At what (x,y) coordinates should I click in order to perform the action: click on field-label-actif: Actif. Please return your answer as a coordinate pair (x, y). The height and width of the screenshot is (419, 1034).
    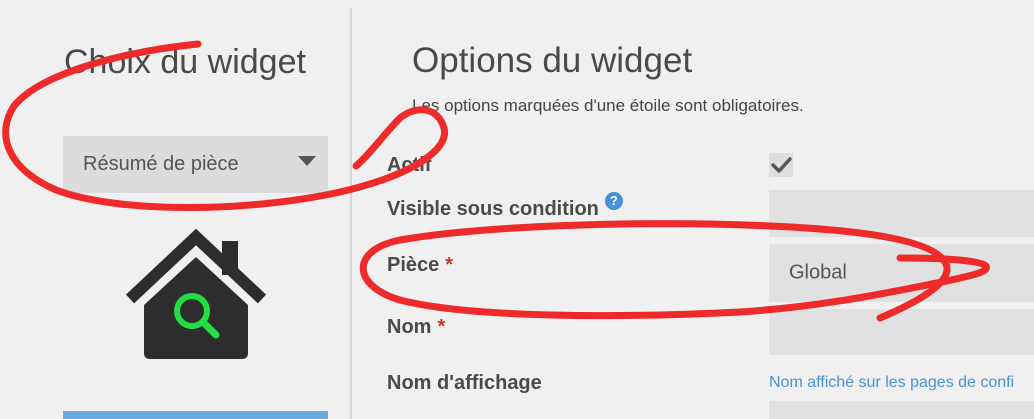
    Looking at the image, I should click on (409, 165).